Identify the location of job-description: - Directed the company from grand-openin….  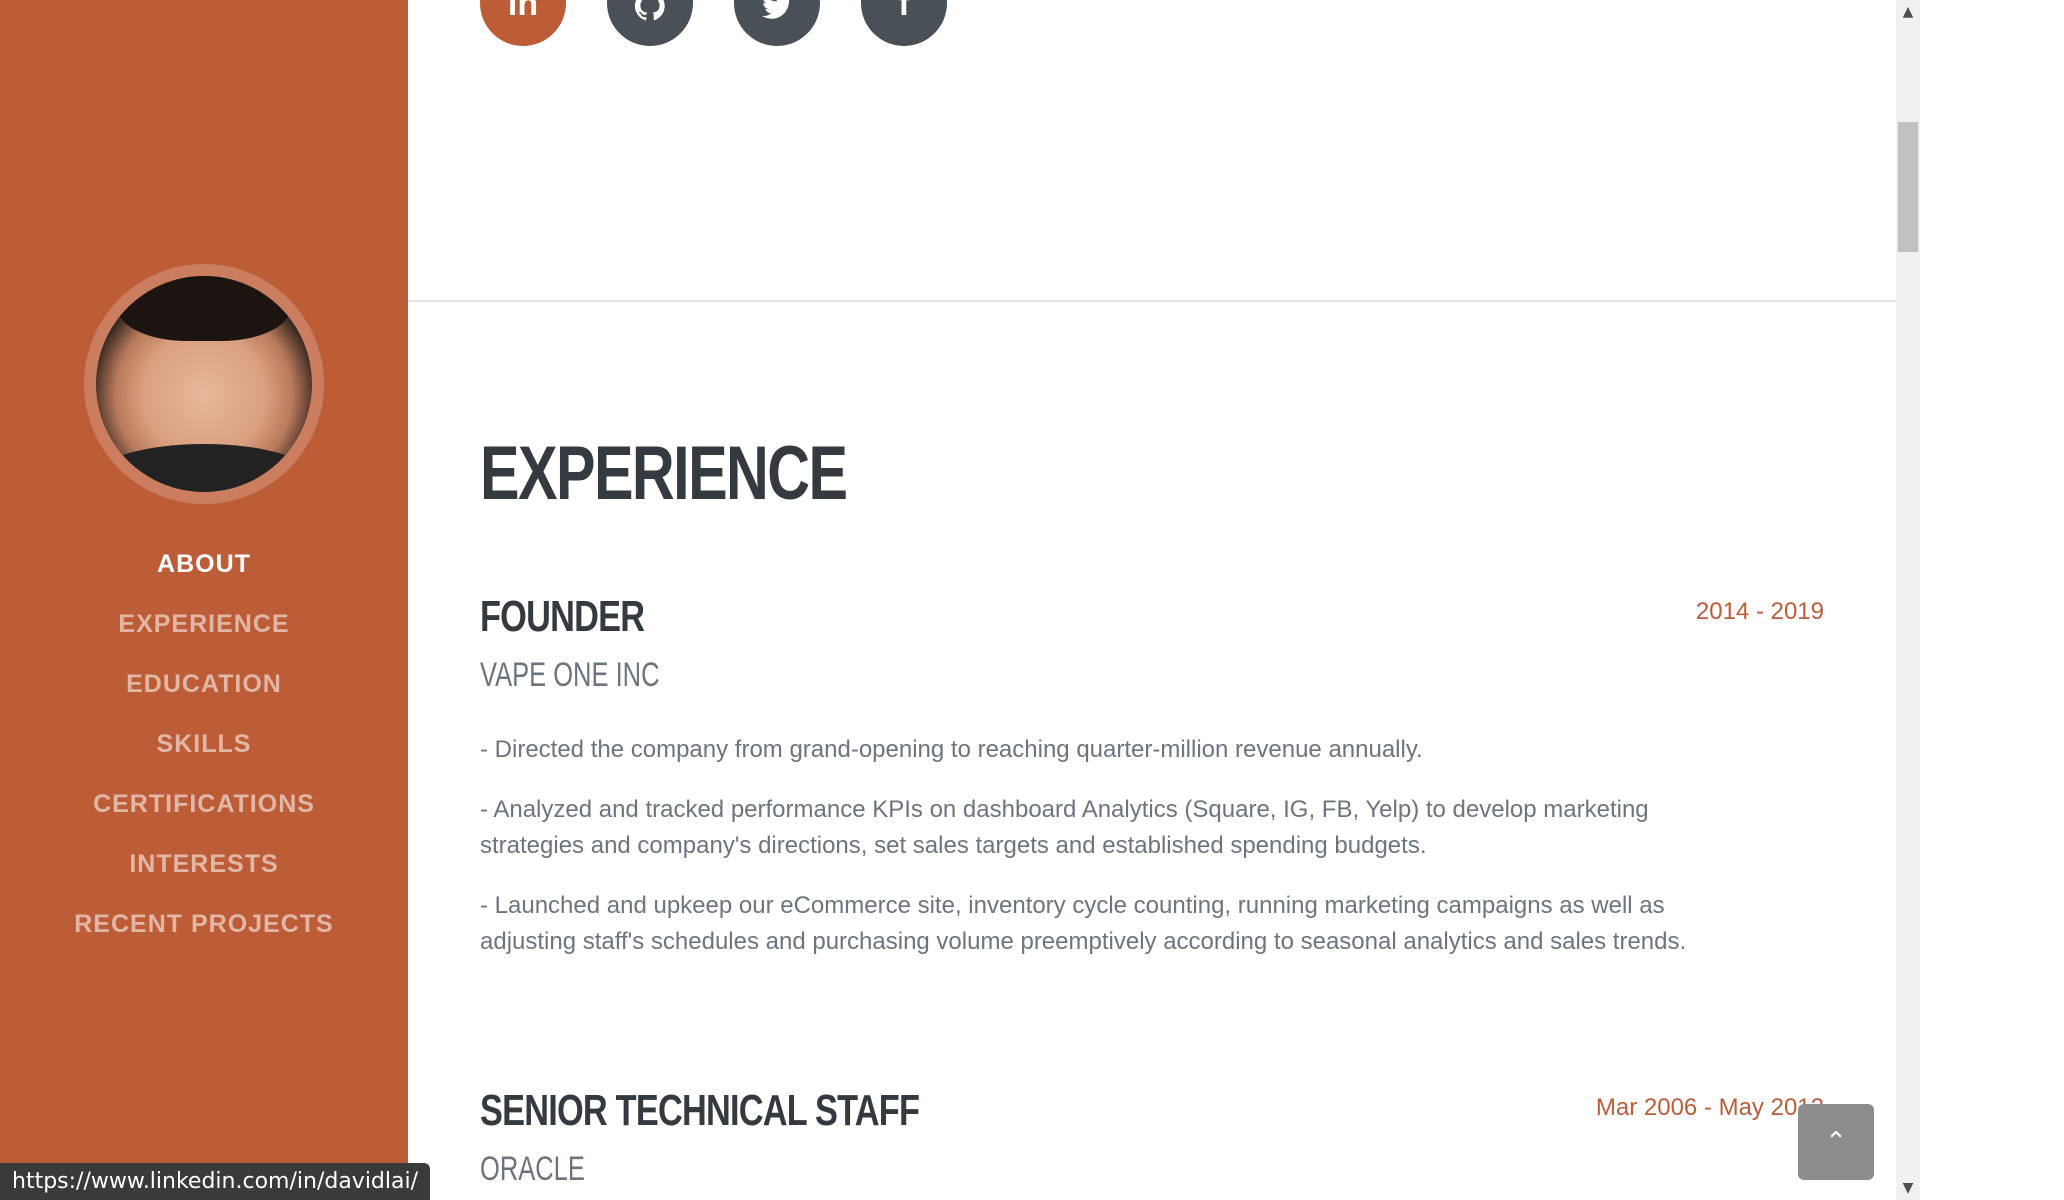
(1090, 858).